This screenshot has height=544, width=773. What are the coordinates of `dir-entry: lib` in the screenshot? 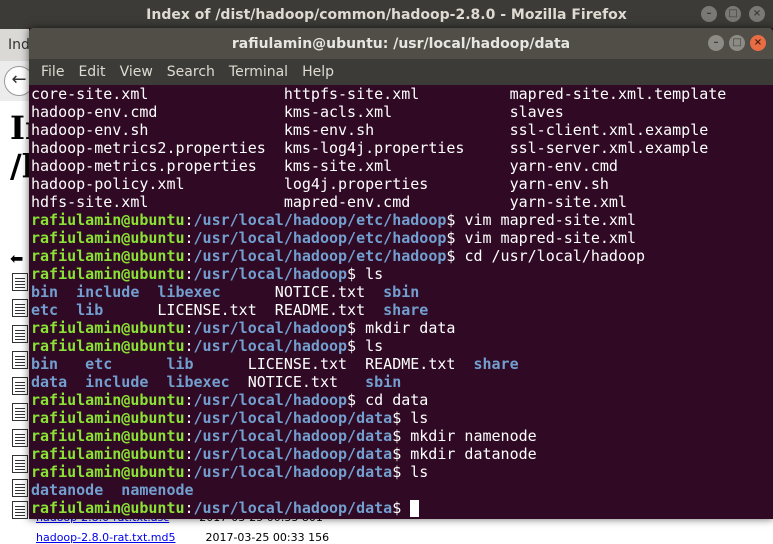 It's located at (180, 364).